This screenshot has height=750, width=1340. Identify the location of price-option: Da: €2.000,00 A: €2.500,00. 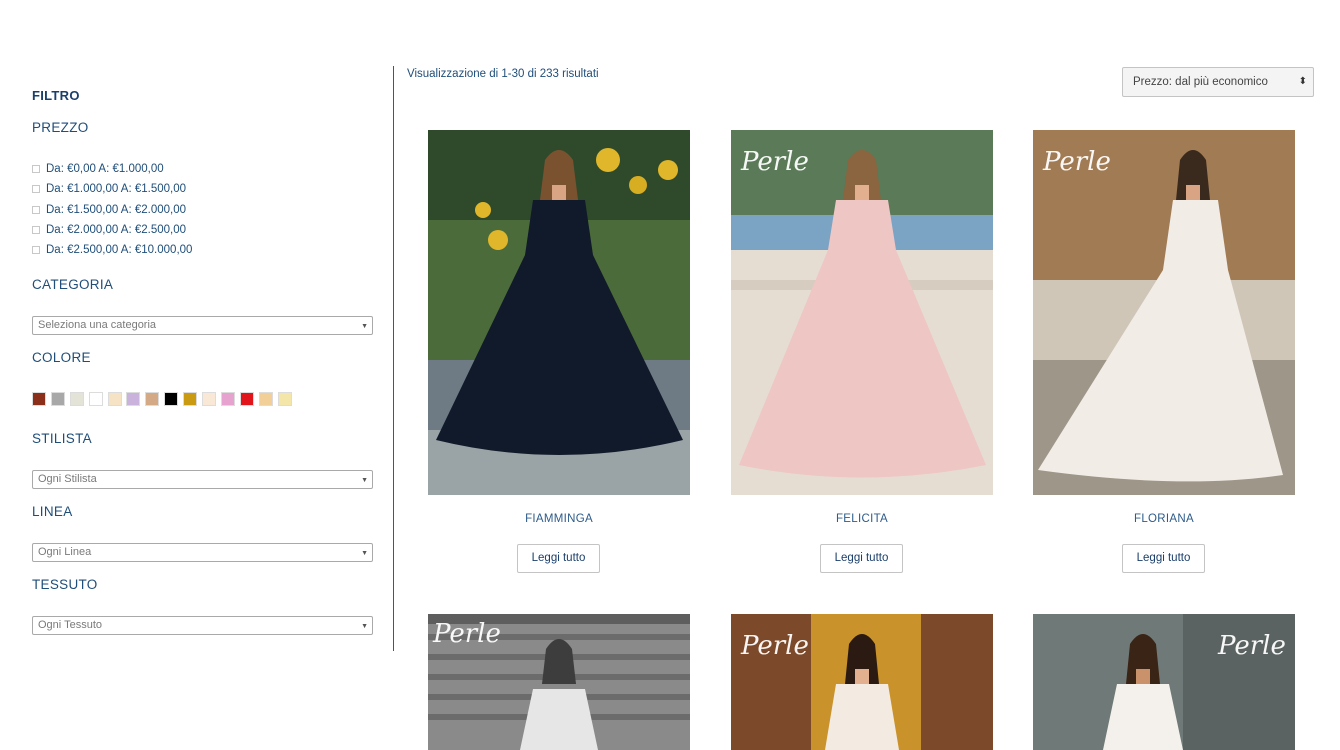
(112, 230).